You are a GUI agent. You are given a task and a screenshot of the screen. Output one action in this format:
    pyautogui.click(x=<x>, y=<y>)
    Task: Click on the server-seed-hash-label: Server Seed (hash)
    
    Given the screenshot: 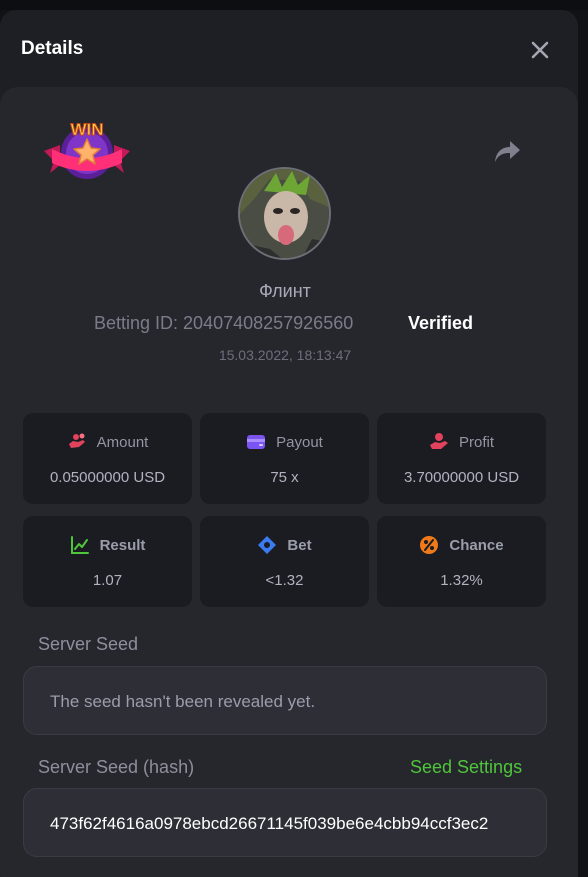 What is the action you would take?
    pyautogui.click(x=116, y=767)
    